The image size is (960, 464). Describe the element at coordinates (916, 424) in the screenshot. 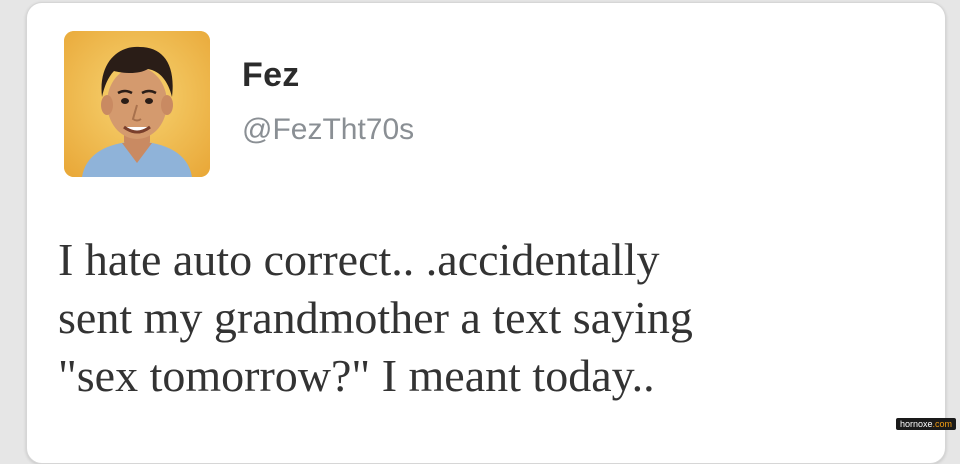

I see `watermark-main: hornoxe` at that location.